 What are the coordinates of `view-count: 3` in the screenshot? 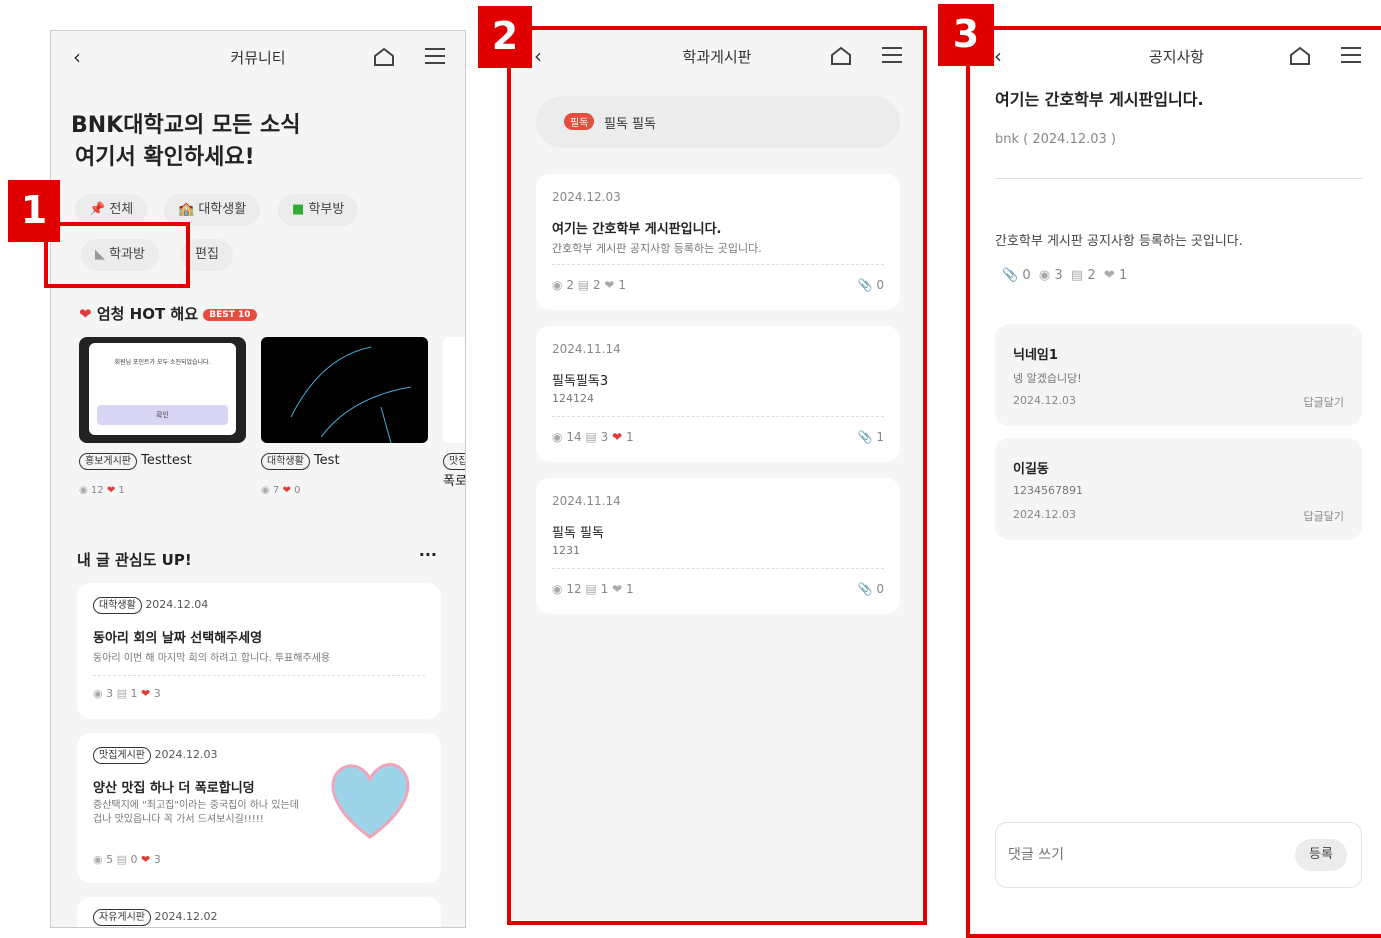 It's located at (110, 693).